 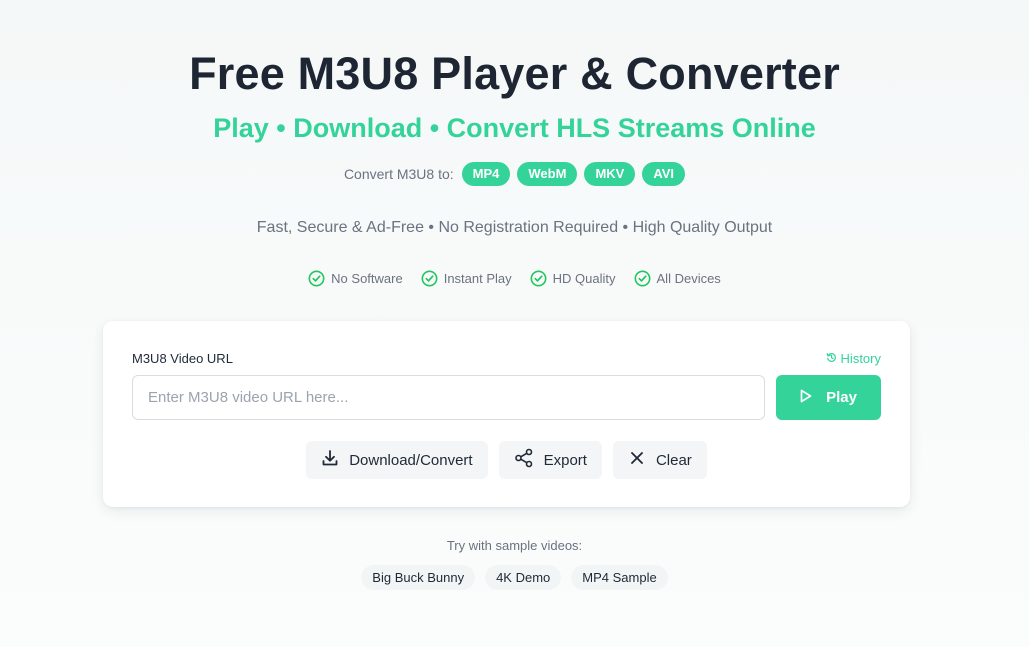 I want to click on feature-item: HD Quality, so click(x=573, y=278).